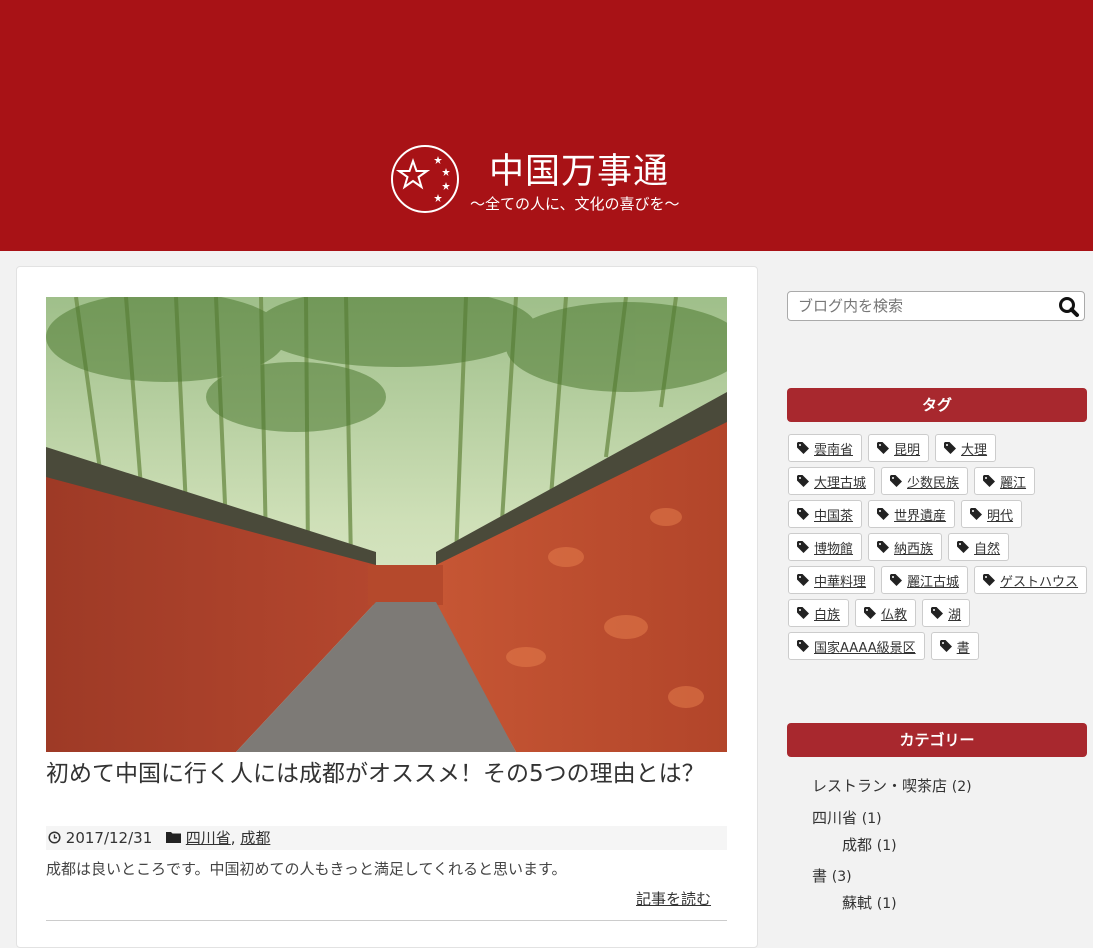 The image size is (1093, 948). I want to click on tag-label: 中華料理, so click(840, 582).